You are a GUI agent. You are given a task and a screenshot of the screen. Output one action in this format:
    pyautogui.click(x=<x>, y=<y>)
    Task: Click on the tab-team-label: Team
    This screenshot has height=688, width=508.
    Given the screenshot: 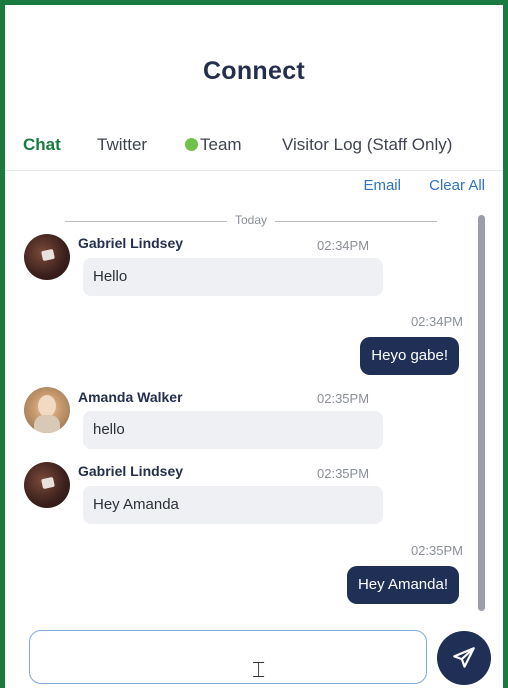 What is the action you would take?
    pyautogui.click(x=221, y=144)
    